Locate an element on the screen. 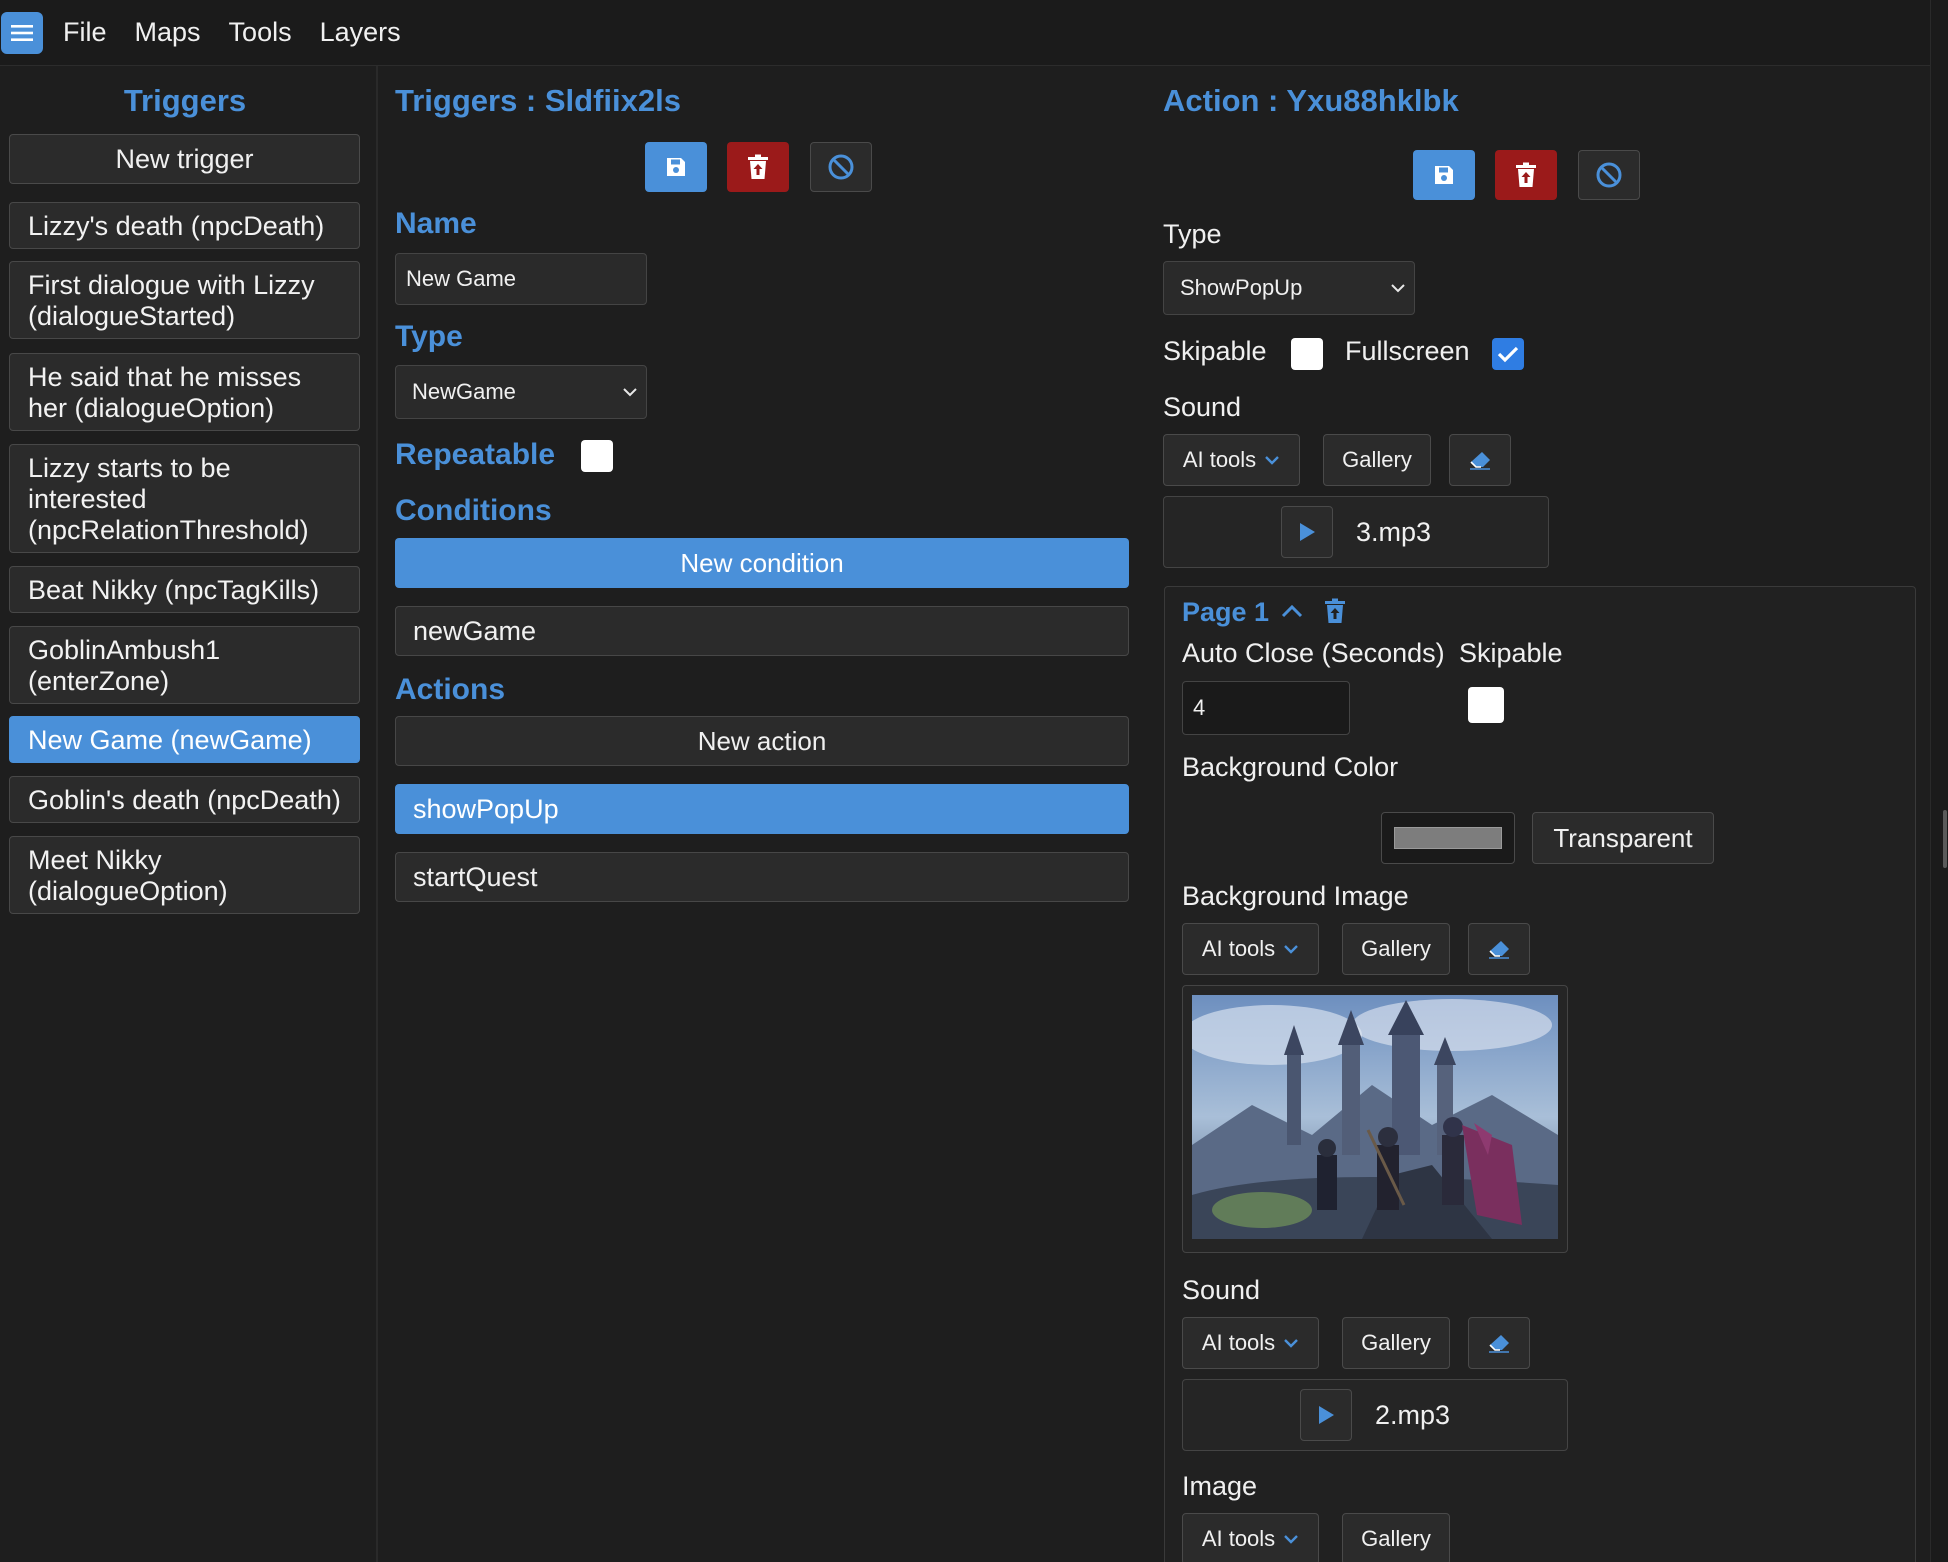 The height and width of the screenshot is (1562, 1948). skipable-label: Skipable is located at coordinates (1215, 351).